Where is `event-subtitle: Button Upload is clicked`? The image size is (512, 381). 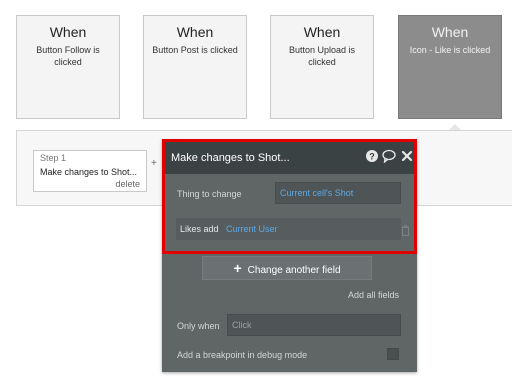 event-subtitle: Button Upload is clicked is located at coordinates (322, 56).